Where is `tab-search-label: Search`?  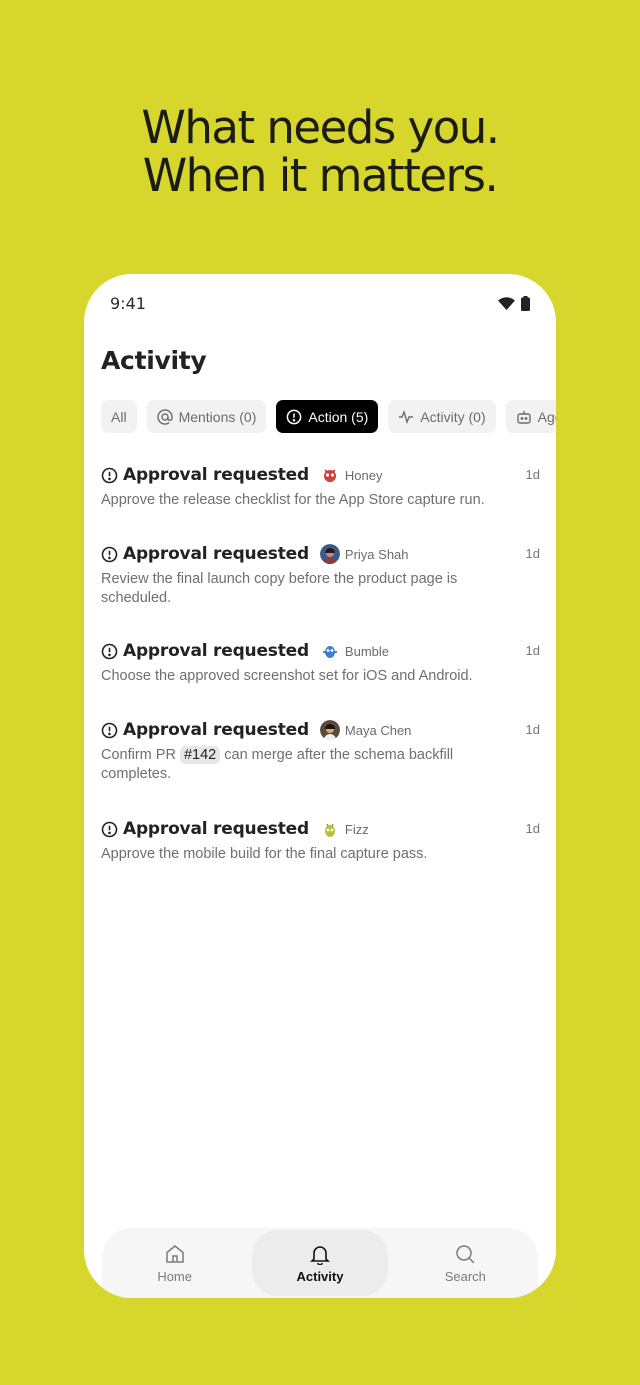
tab-search-label: Search is located at coordinates (465, 1276).